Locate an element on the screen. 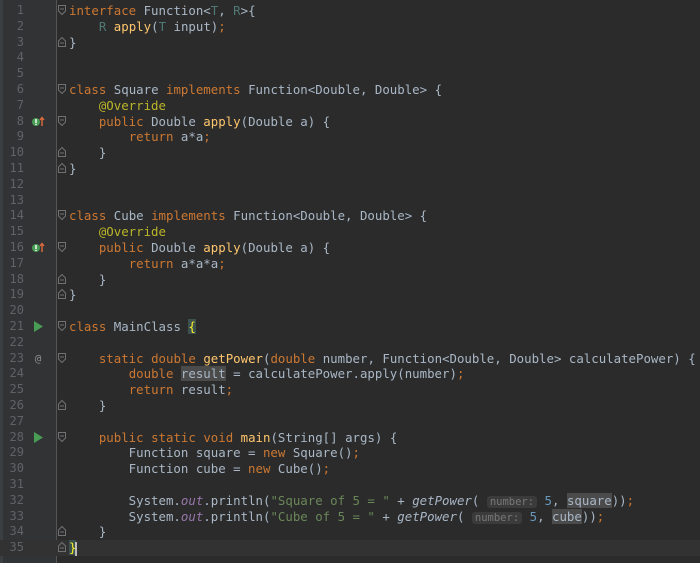  code-line: 2 R apply(T input); is located at coordinates (350, 27).